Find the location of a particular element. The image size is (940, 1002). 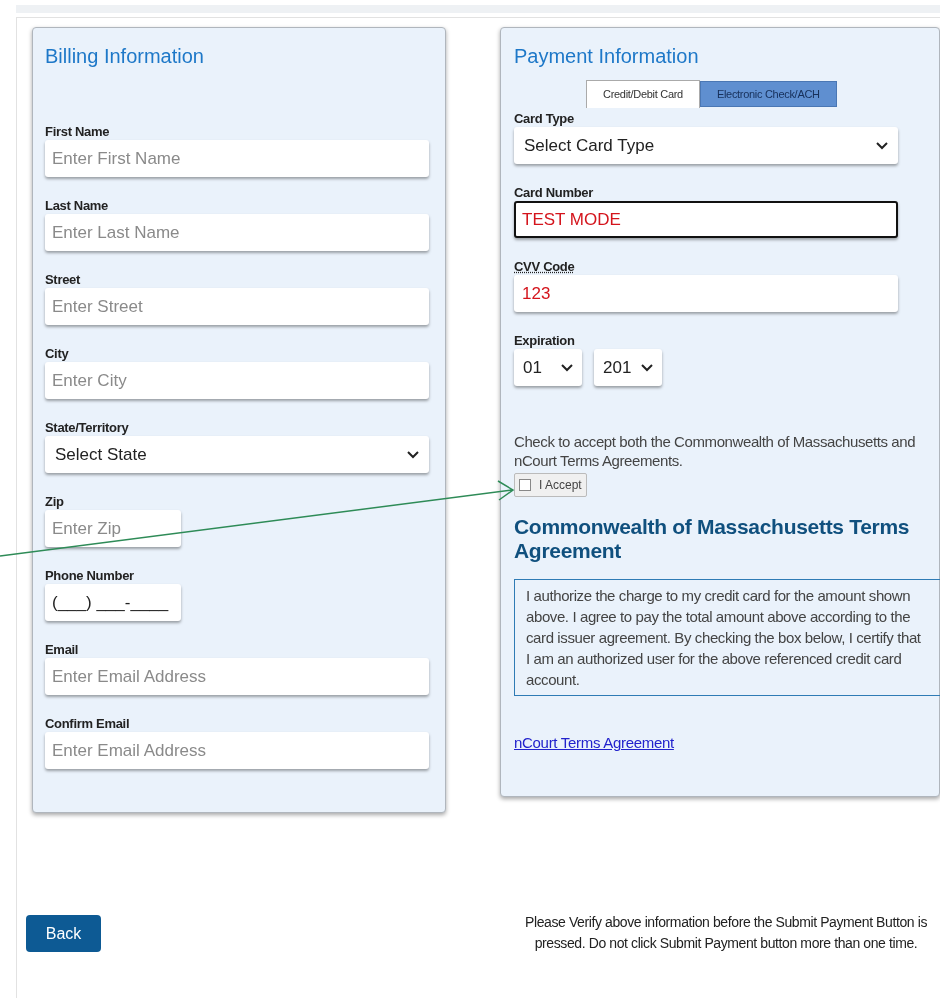

field-label: Zip is located at coordinates (55, 502).